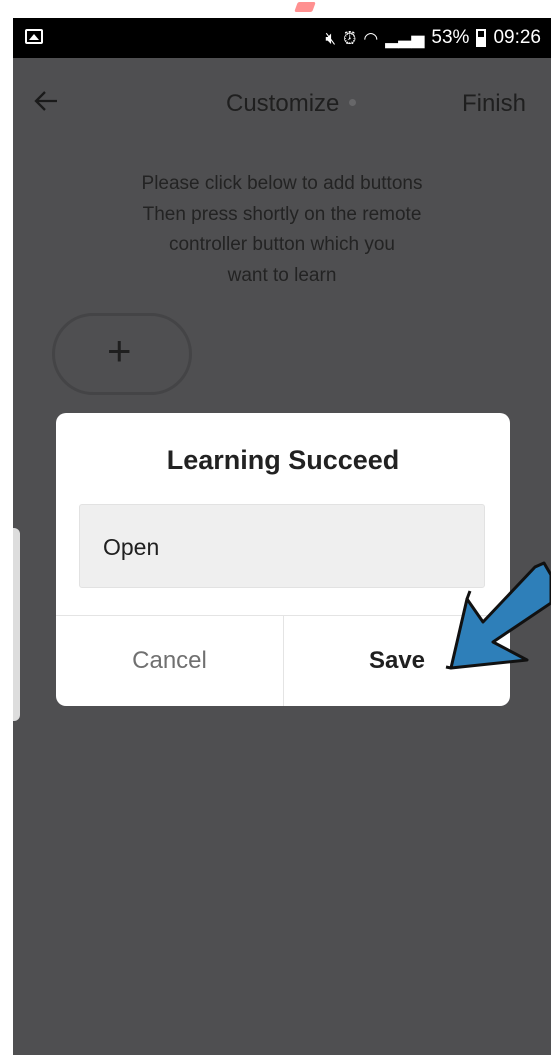 This screenshot has width=551, height=1055. I want to click on button-name-input: Open, so click(282, 546).